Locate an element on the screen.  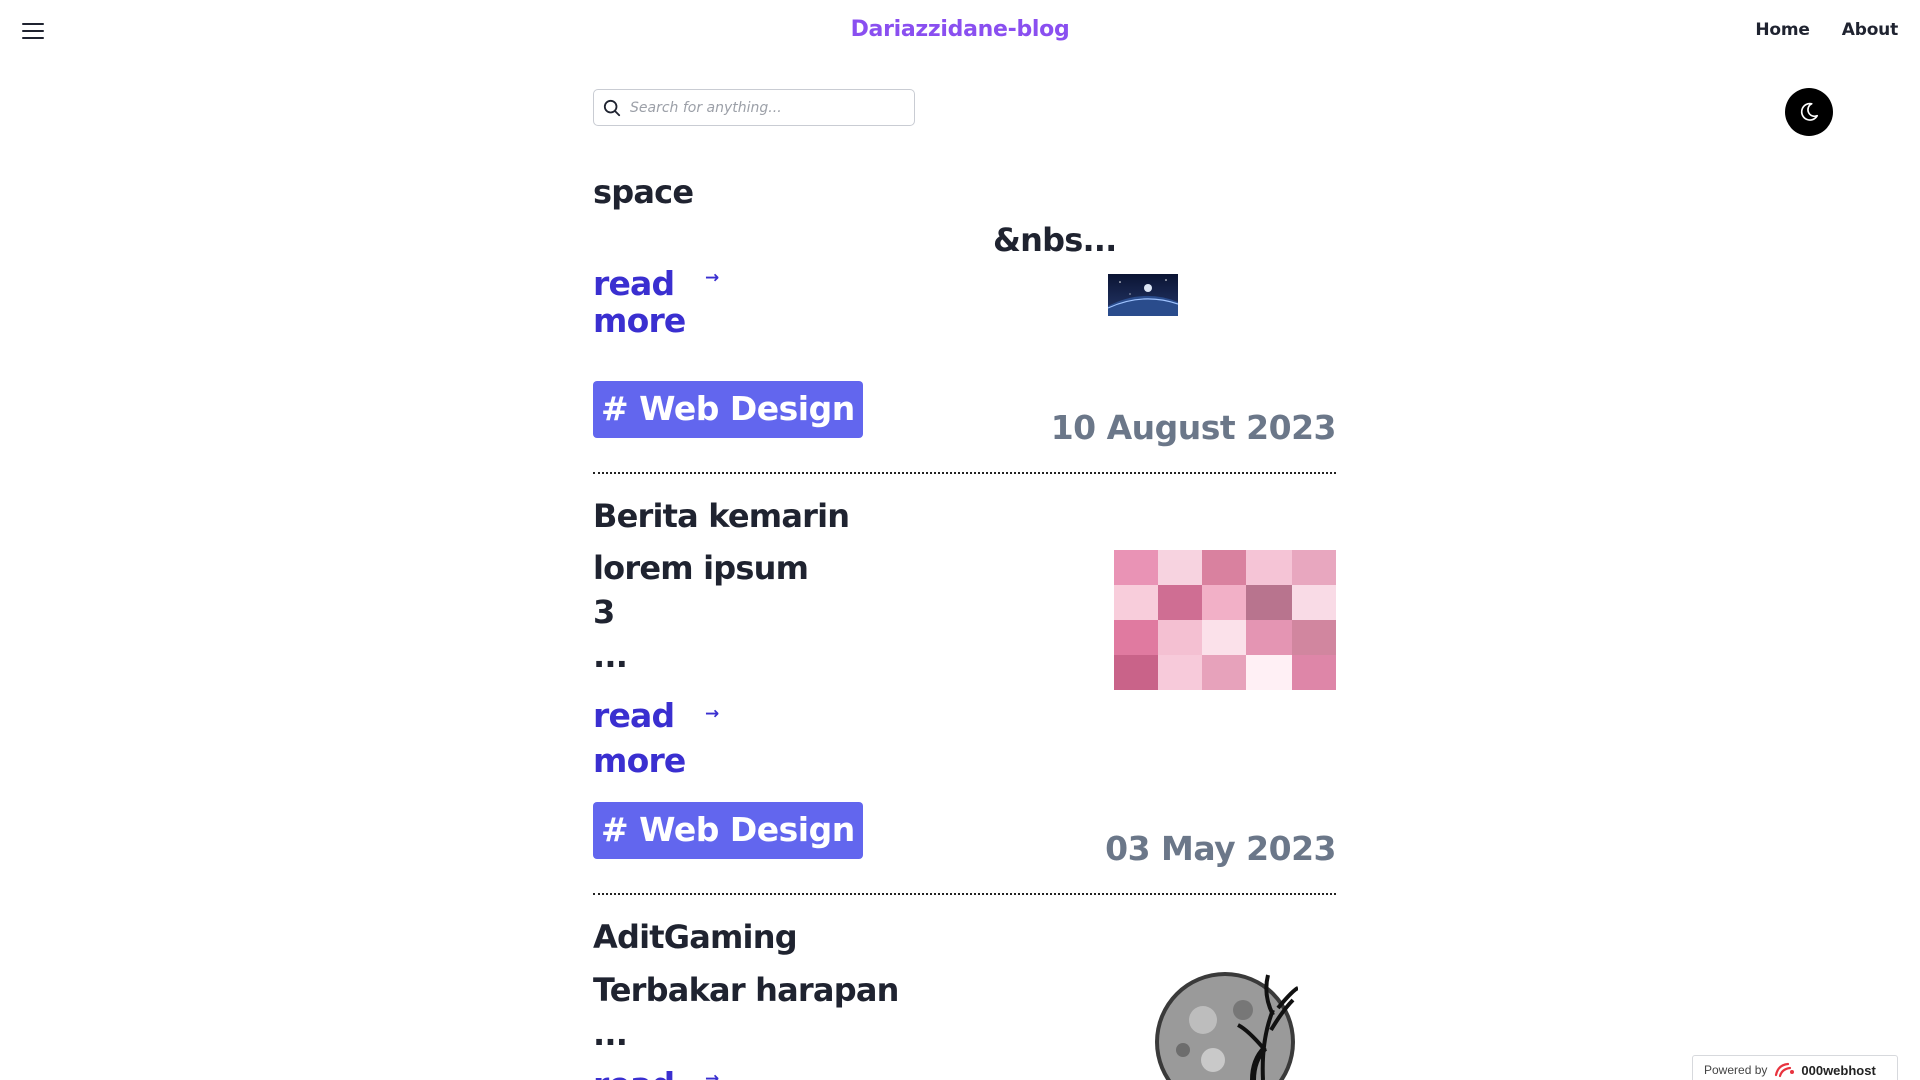
webhost-logo-icon is located at coordinates (1785, 1070).